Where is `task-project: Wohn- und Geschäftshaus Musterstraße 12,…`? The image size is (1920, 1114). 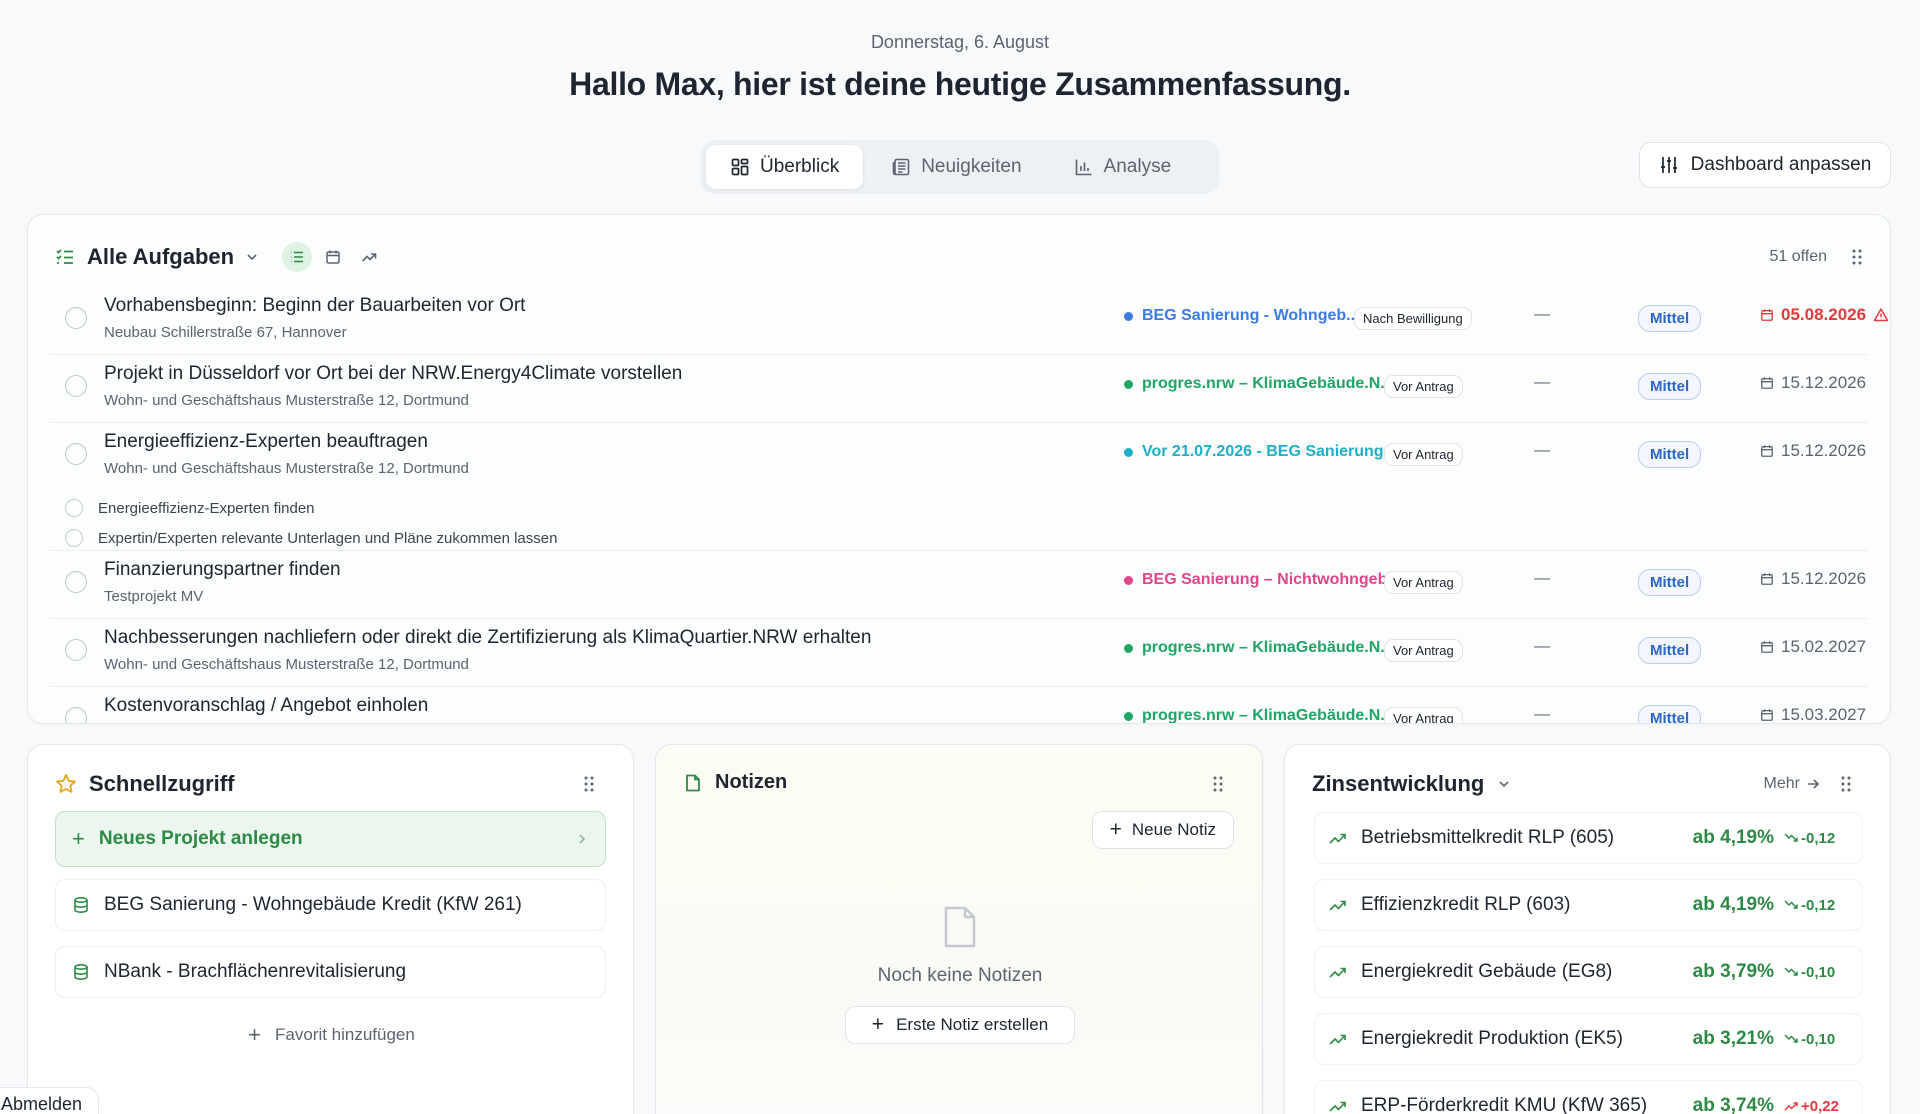
task-project: Wohn- und Geschäftshaus Musterstraße 12,… is located at coordinates (286, 664).